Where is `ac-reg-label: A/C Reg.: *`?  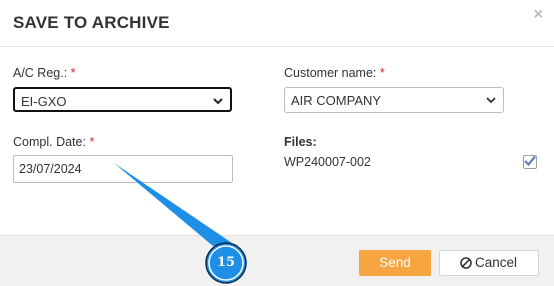 ac-reg-label: A/C Reg.: * is located at coordinates (44, 73).